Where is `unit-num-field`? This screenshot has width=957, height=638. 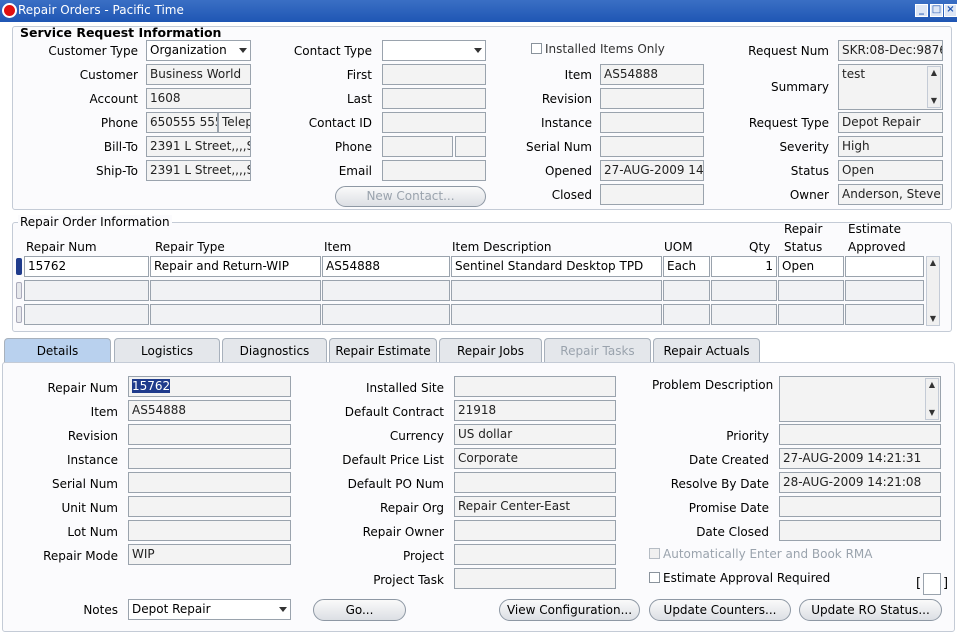 unit-num-field is located at coordinates (209, 506).